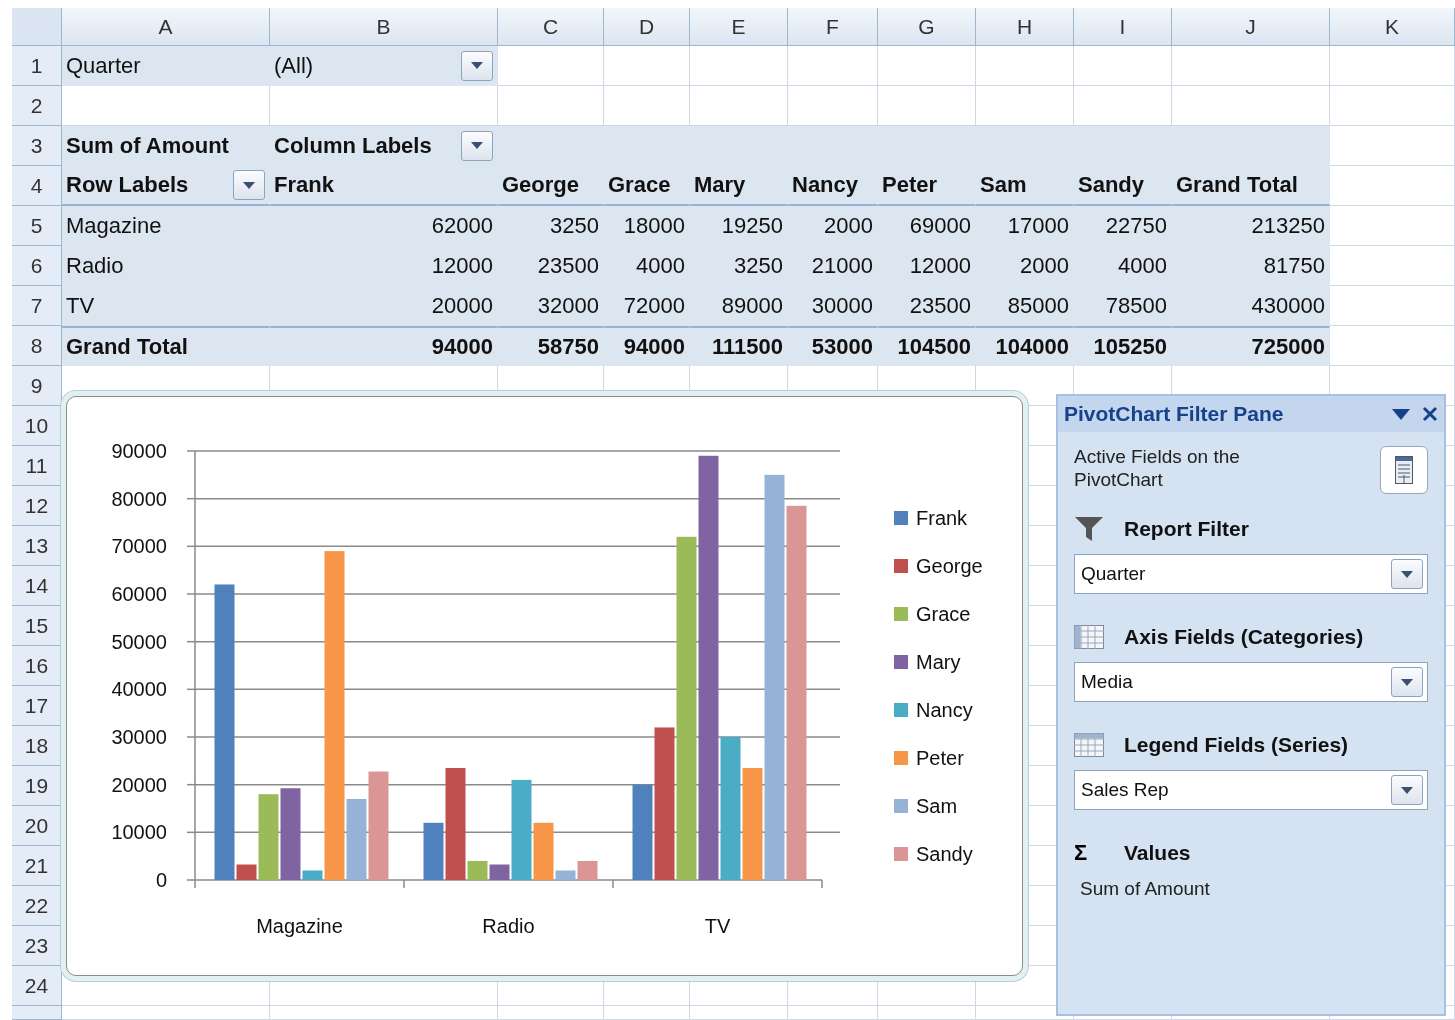 The image size is (1455, 1020). I want to click on table-cell: 58750, so click(551, 346).